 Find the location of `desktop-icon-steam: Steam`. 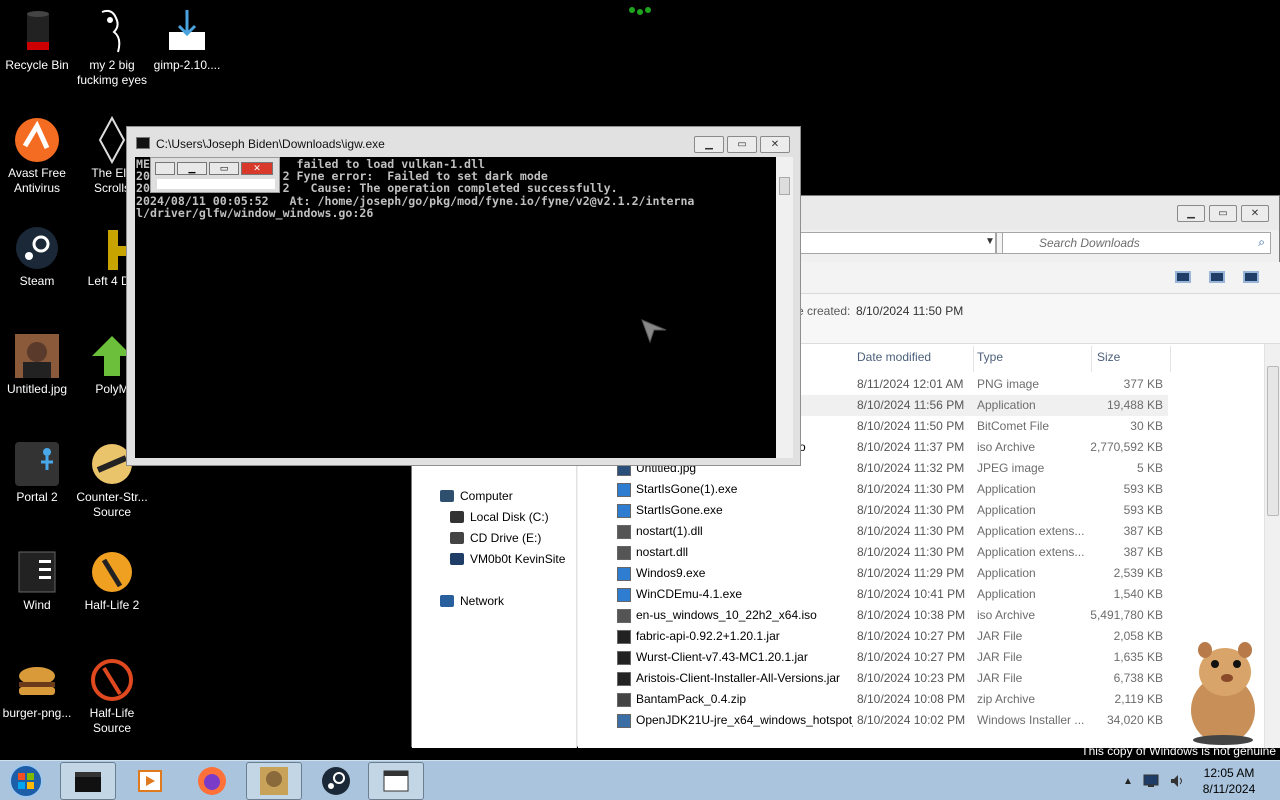

desktop-icon-steam: Steam is located at coordinates (38, 256).